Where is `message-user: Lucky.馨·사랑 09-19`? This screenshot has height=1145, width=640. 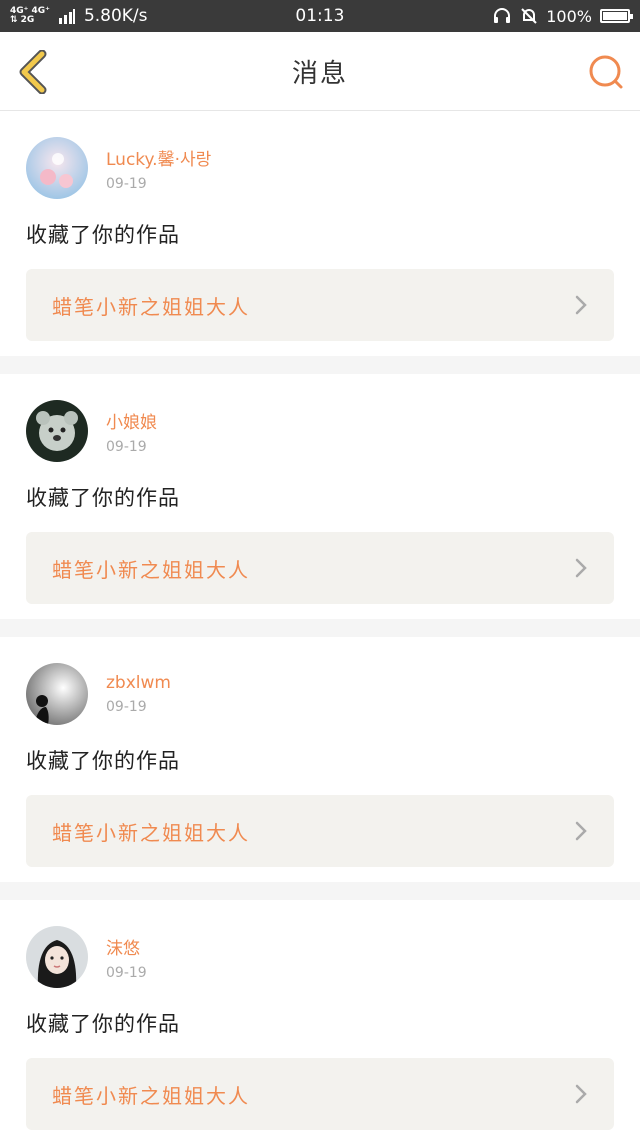
message-user: Lucky.馨·사랑 09-19 is located at coordinates (320, 168).